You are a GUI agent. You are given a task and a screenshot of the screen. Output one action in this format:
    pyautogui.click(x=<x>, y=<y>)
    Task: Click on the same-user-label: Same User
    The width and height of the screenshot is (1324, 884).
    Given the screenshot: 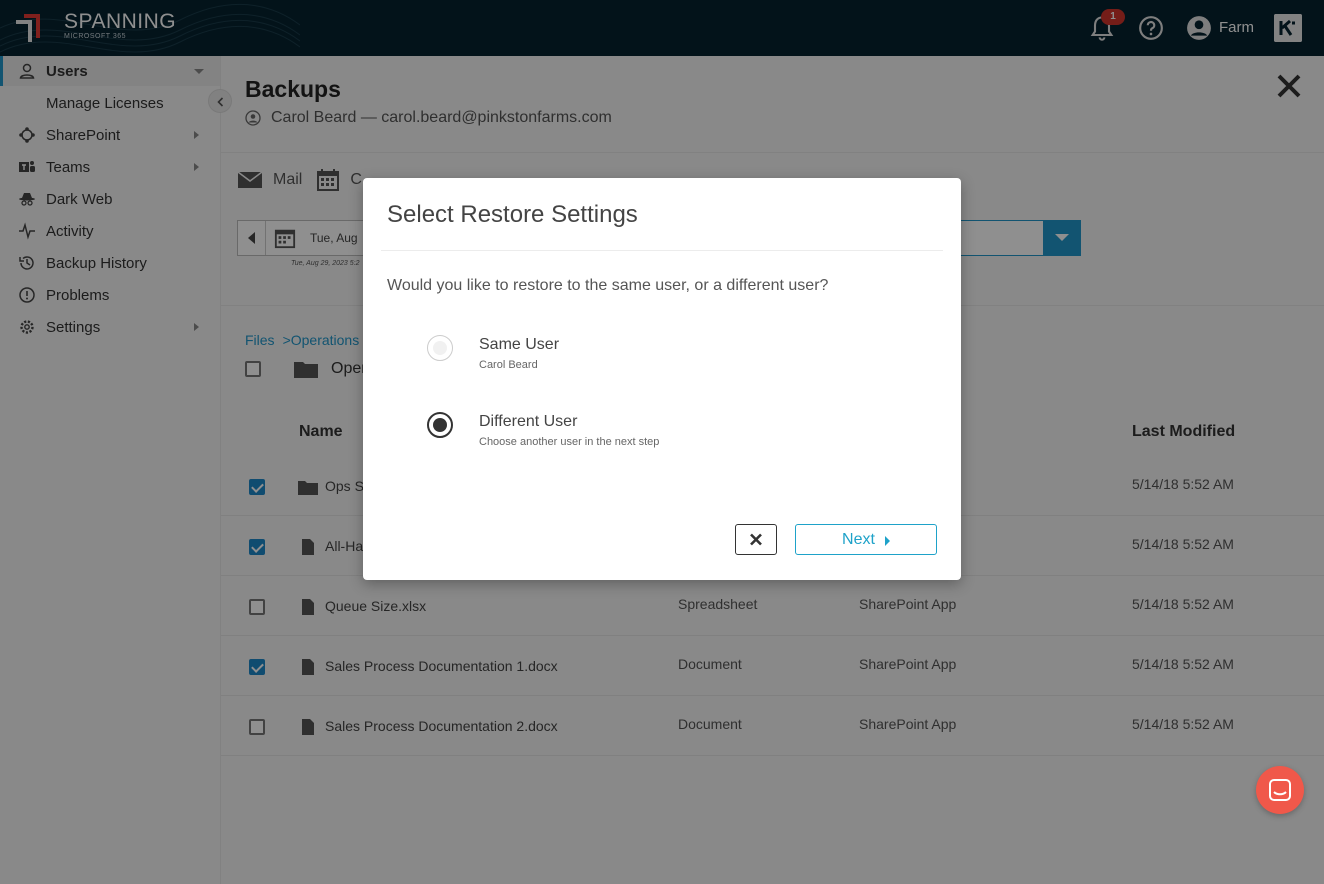 What is the action you would take?
    pyautogui.click(x=519, y=345)
    